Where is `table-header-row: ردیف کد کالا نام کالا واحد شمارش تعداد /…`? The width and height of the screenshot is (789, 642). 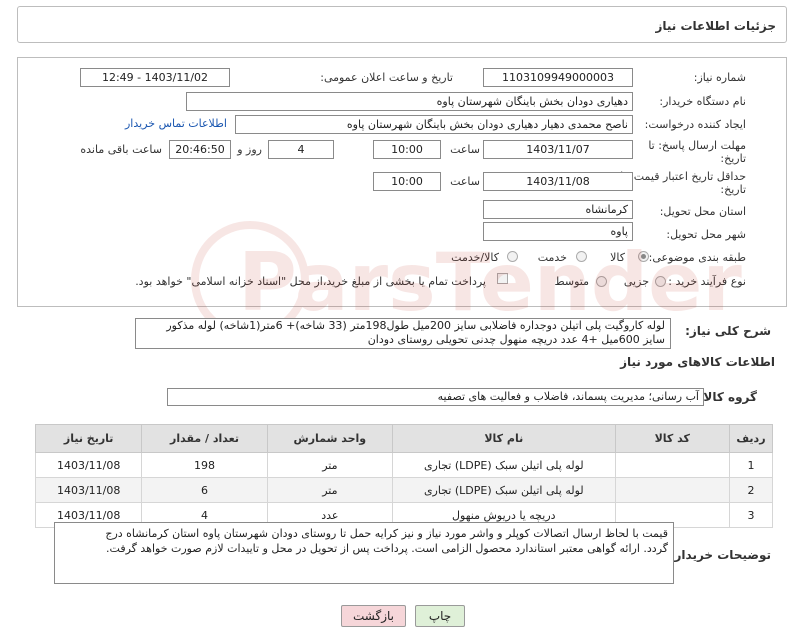
table-header-row: ردیف کد کالا نام کالا واحد شمارش تعداد /… is located at coordinates (404, 438).